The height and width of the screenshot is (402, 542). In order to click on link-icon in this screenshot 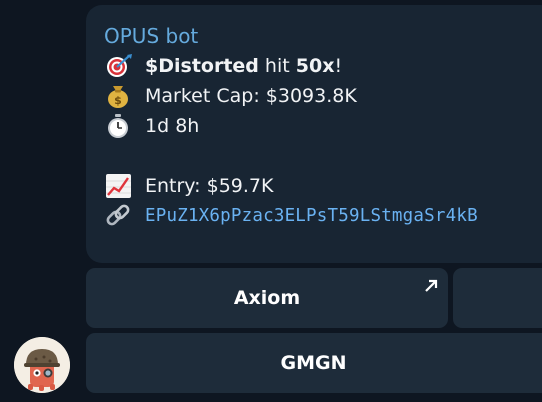, I will do `click(119, 216)`.